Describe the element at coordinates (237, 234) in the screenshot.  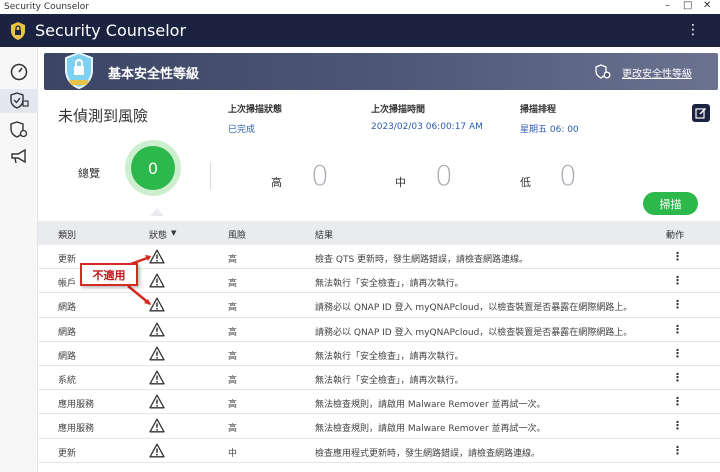
I see `column-risk: 風險` at that location.